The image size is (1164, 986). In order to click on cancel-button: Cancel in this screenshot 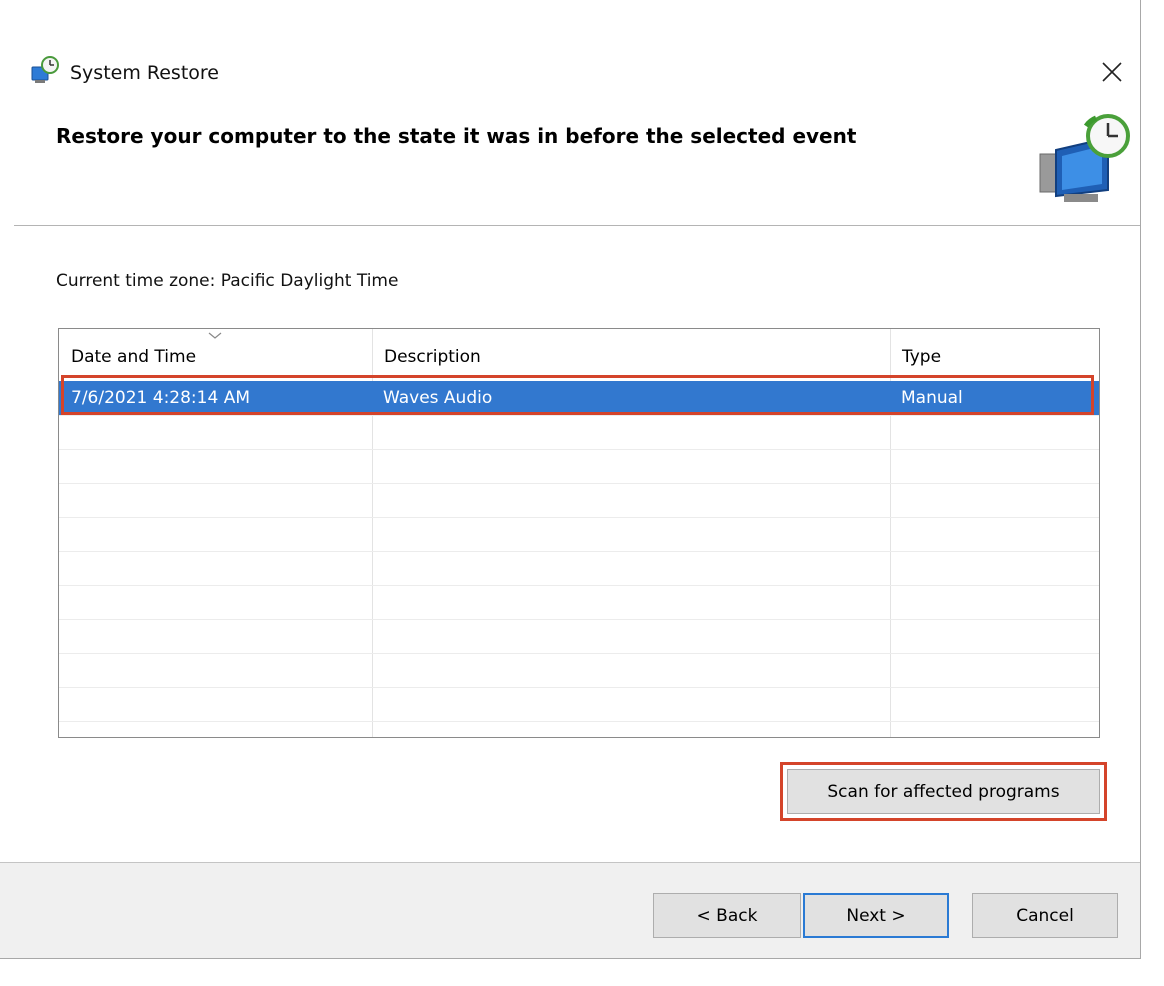, I will do `click(1045, 915)`.